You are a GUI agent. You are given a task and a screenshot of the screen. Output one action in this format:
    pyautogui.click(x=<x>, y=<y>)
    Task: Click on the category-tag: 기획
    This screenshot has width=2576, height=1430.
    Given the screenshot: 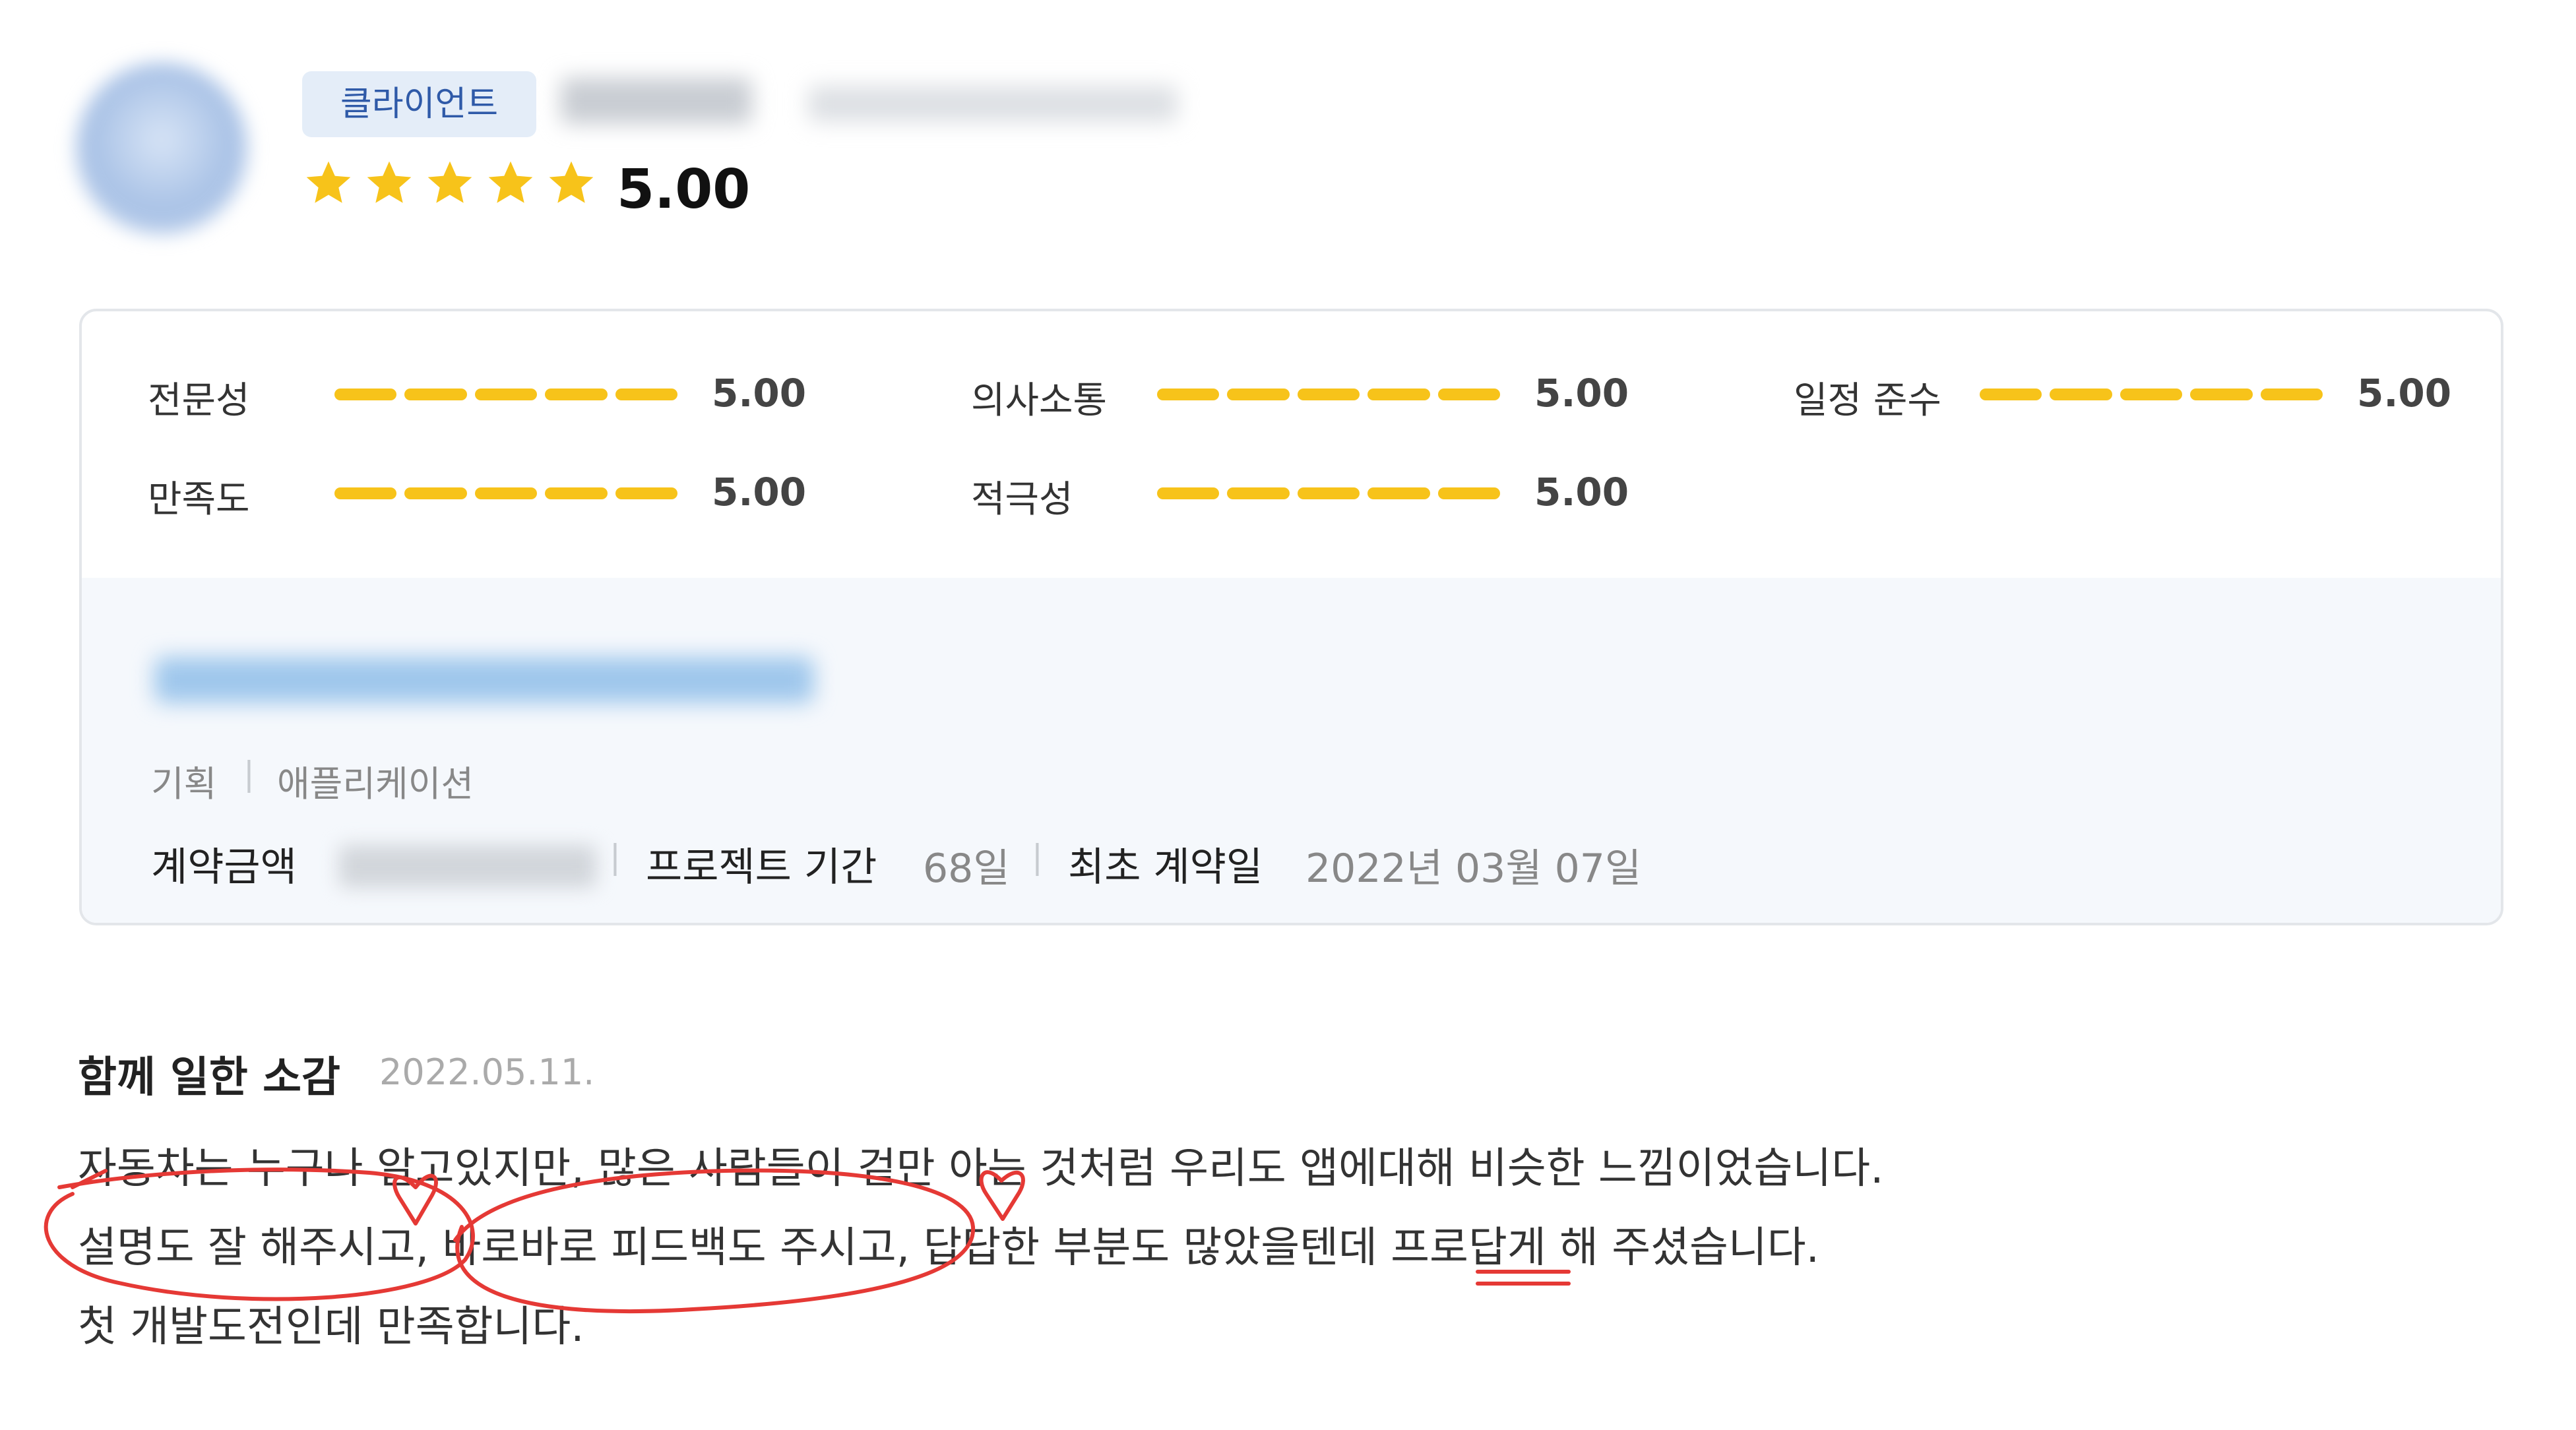 What is the action you would take?
    pyautogui.click(x=184, y=784)
    